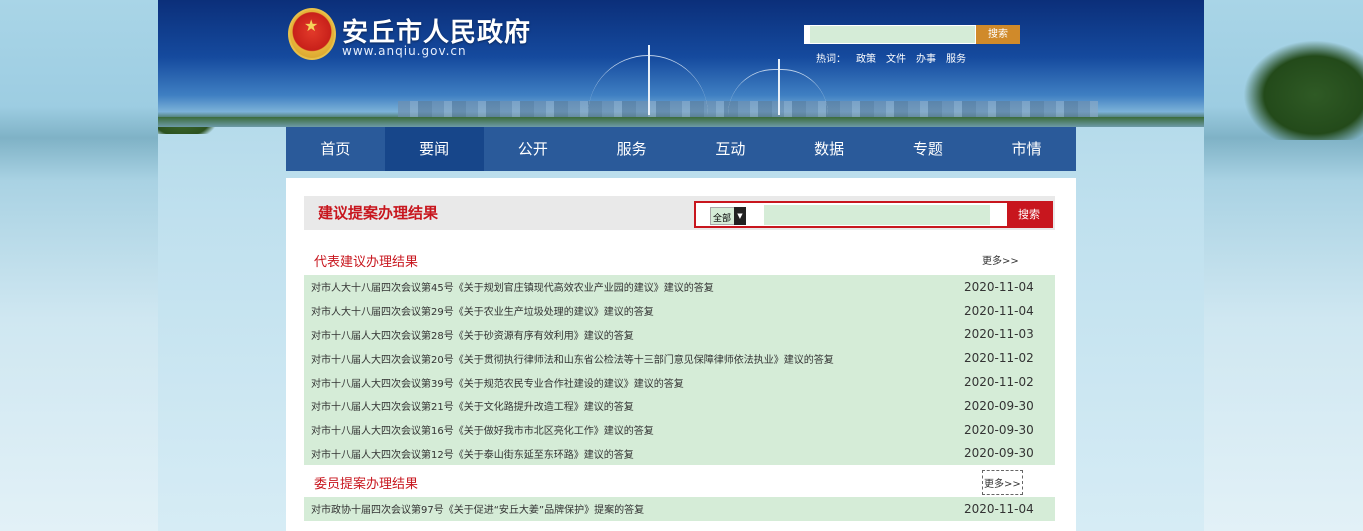  What do you see at coordinates (928, 149) in the screenshot?
I see `nav-item-topics: 专题` at bounding box center [928, 149].